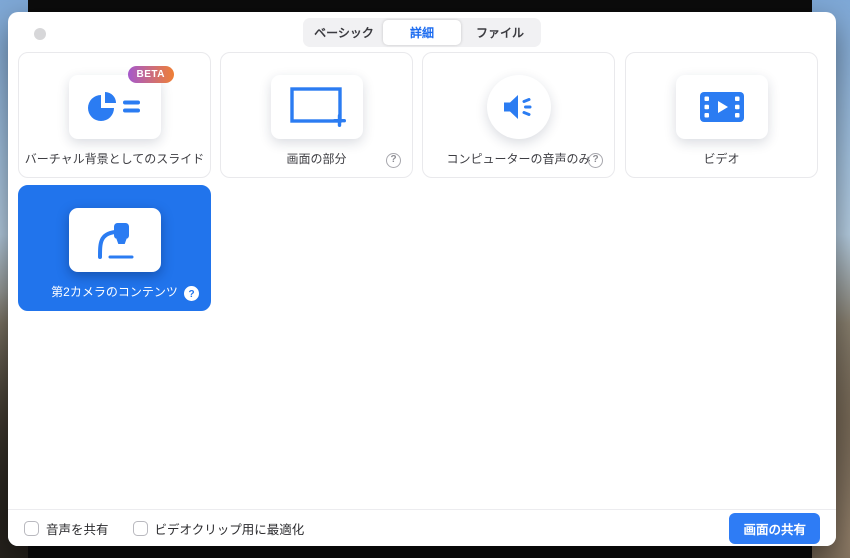 This screenshot has height=558, width=850. I want to click on optimize-video-clip-checkbox, so click(140, 528).